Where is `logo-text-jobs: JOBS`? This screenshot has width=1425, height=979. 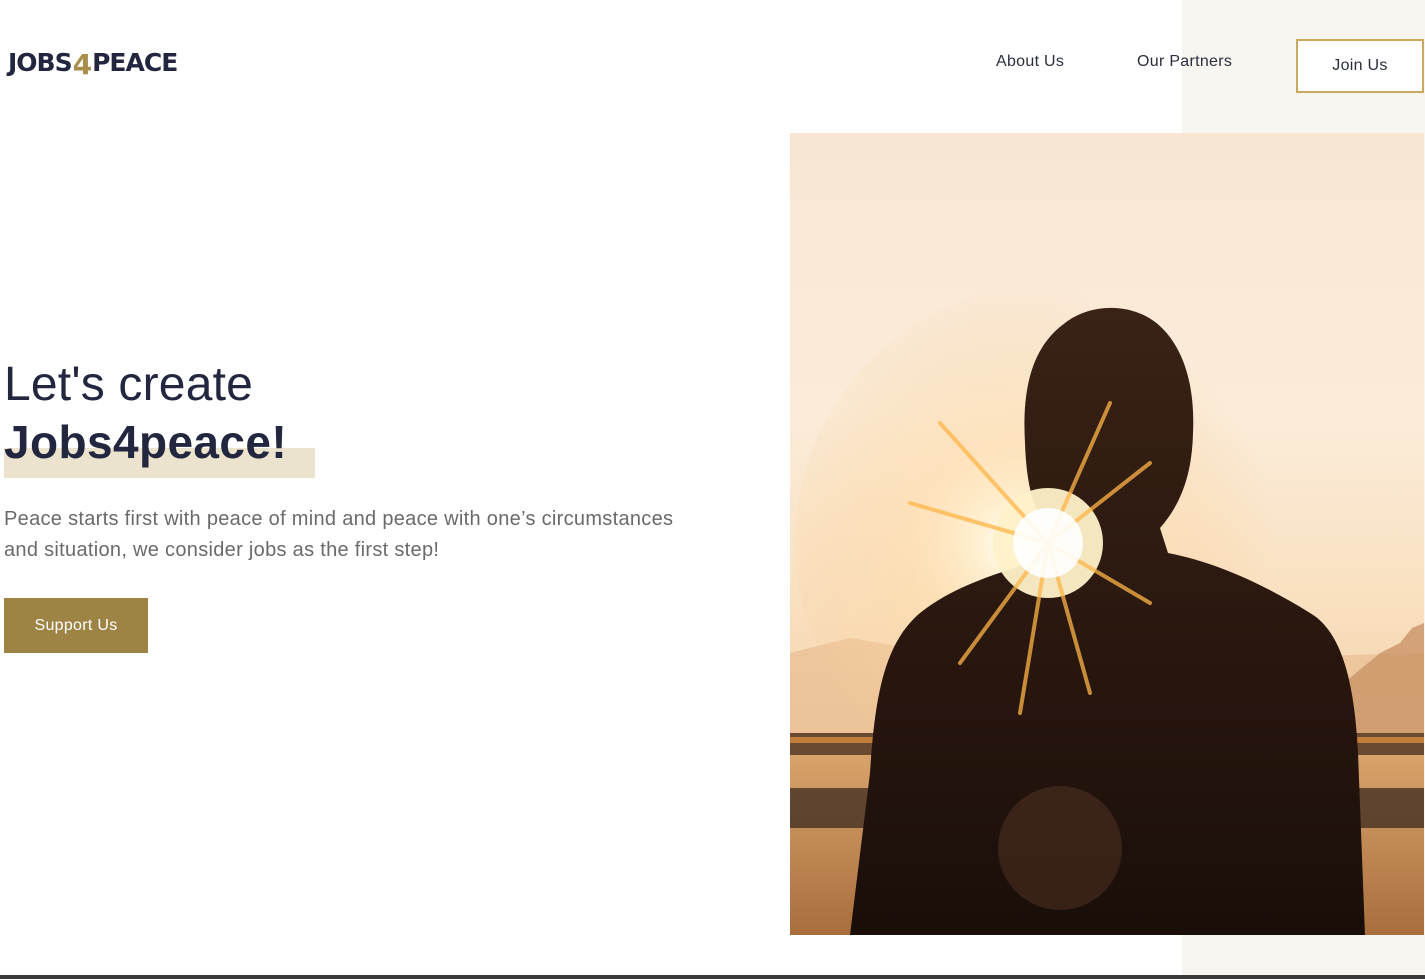
logo-text-jobs: JOBS is located at coordinates (40, 62).